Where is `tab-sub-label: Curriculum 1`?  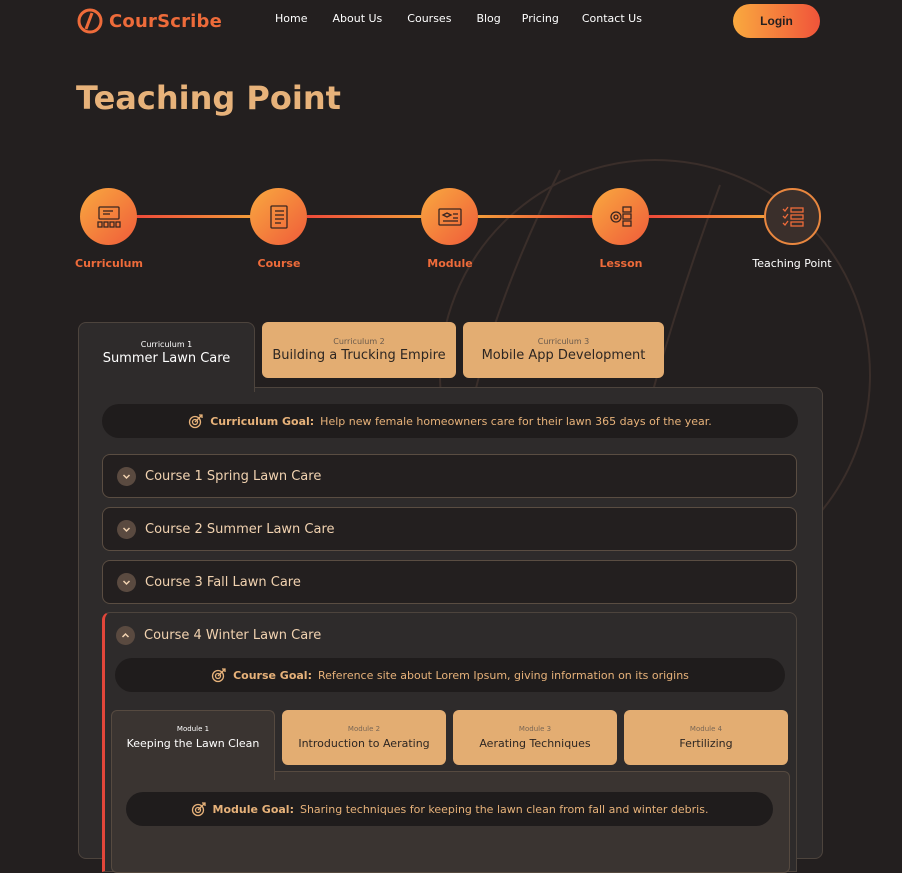
tab-sub-label: Curriculum 1 is located at coordinates (166, 344).